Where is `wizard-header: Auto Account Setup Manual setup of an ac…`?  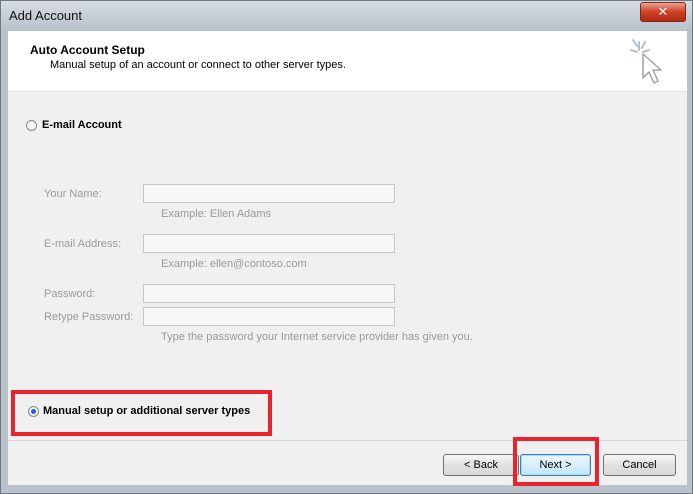
wizard-header: Auto Account Setup Manual setup of an ac… is located at coordinates (347, 61).